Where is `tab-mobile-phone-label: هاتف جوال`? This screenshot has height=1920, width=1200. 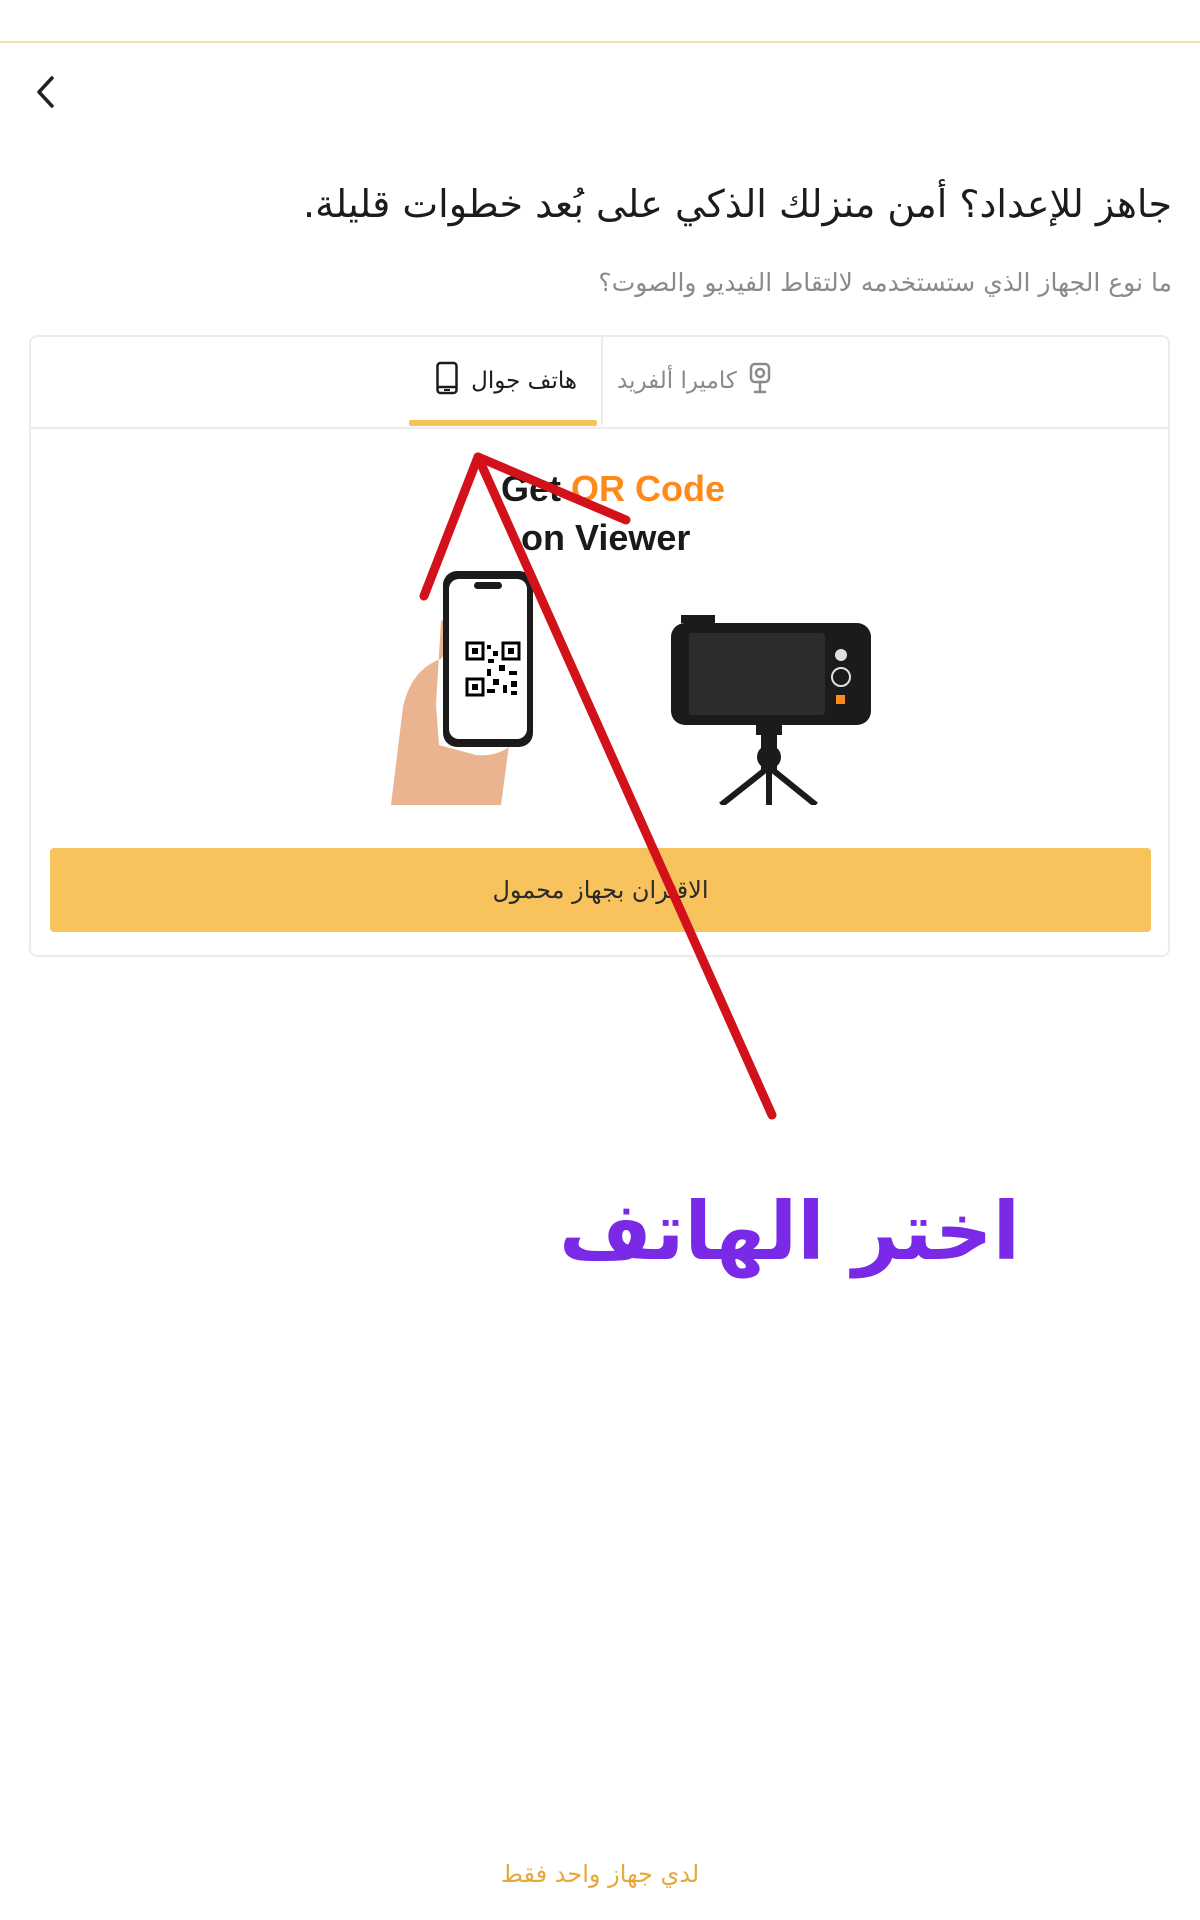 tab-mobile-phone-label: هاتف جوال is located at coordinates (524, 381).